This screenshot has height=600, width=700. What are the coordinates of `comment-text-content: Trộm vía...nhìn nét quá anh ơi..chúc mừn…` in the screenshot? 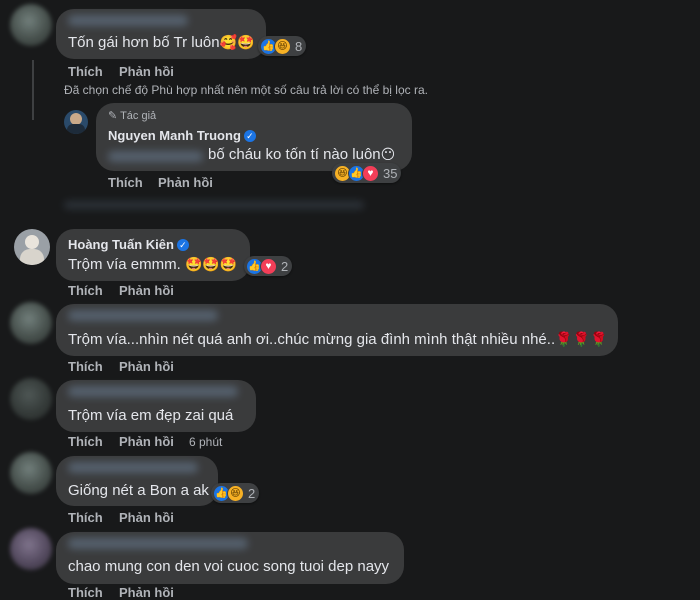 It's located at (312, 339).